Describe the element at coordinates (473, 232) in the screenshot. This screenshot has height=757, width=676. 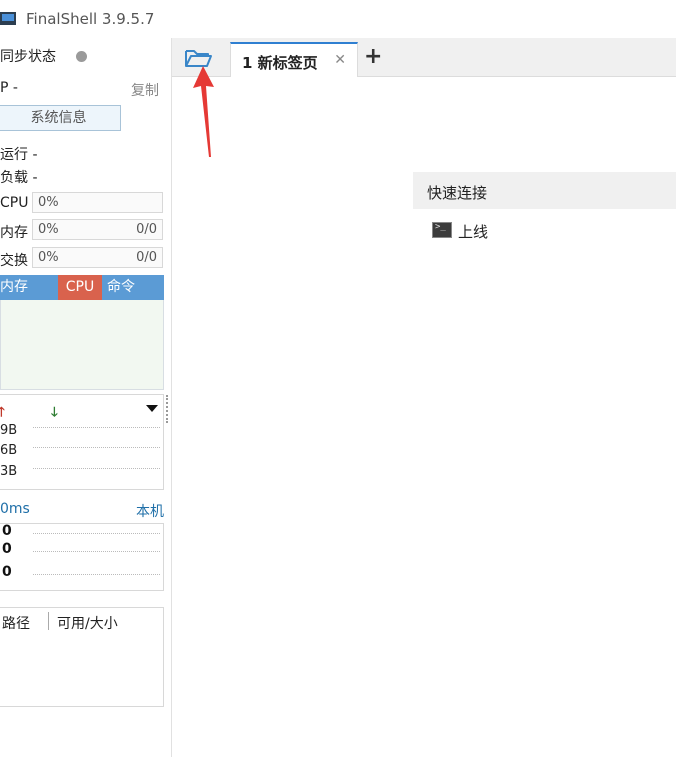
I see `quick-connect-item-label: 上线` at that location.